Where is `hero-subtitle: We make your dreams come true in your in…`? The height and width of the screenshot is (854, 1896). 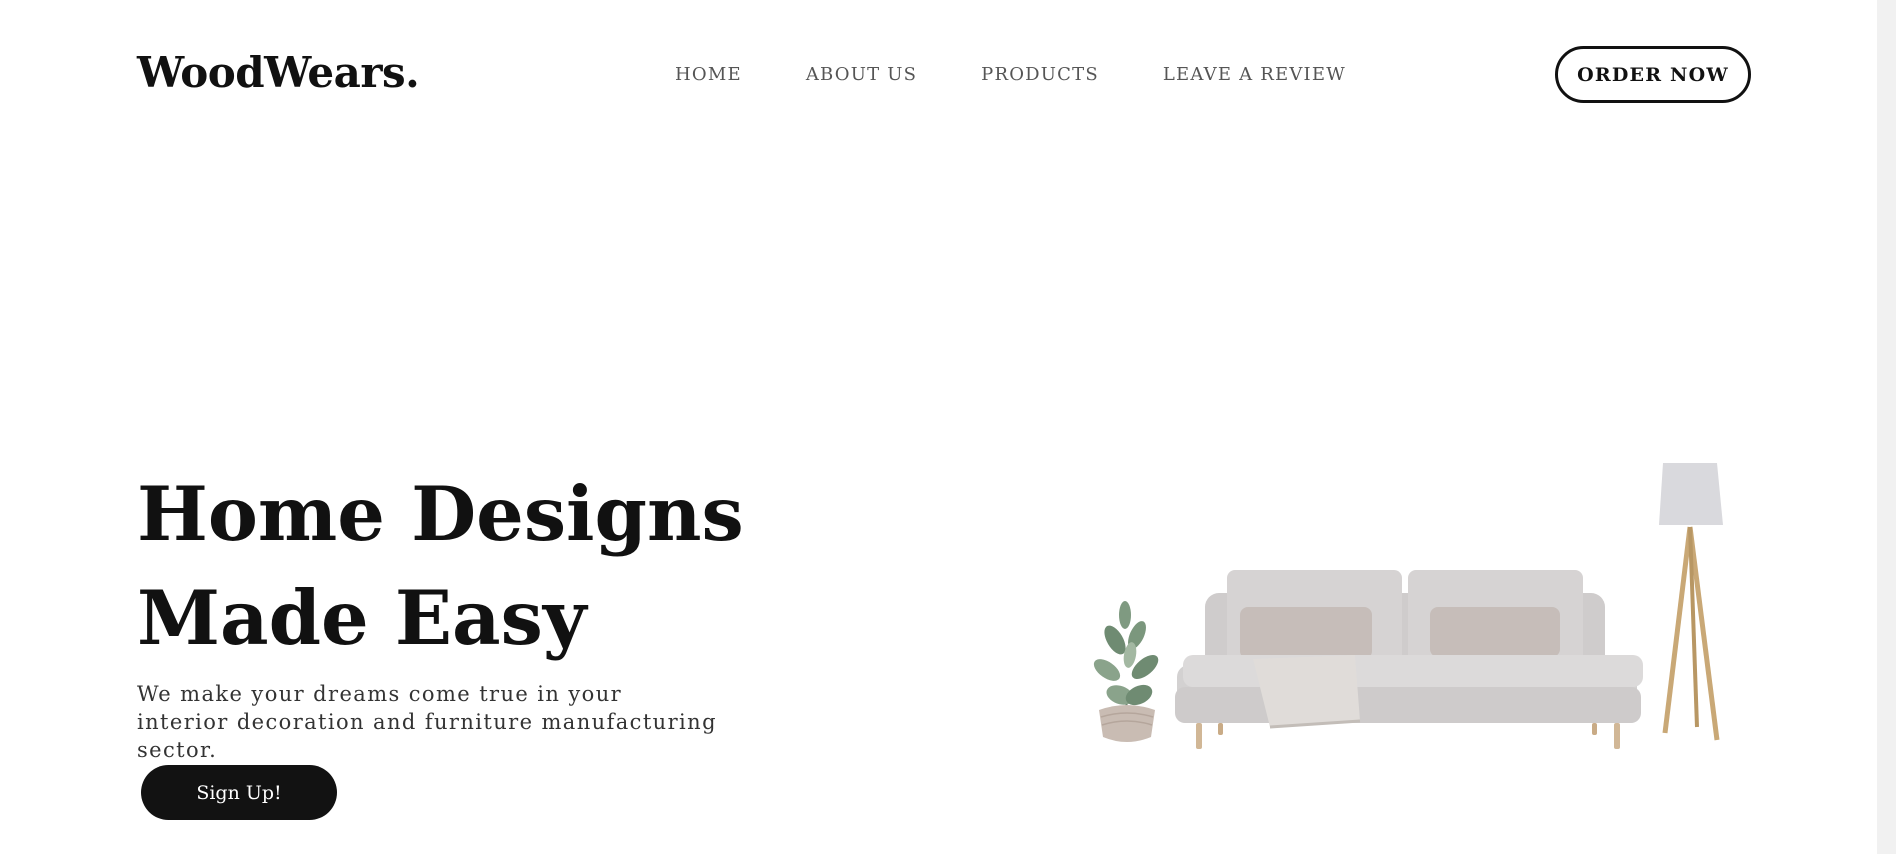
hero-subtitle: We make your dreams come true in your in… is located at coordinates (427, 722).